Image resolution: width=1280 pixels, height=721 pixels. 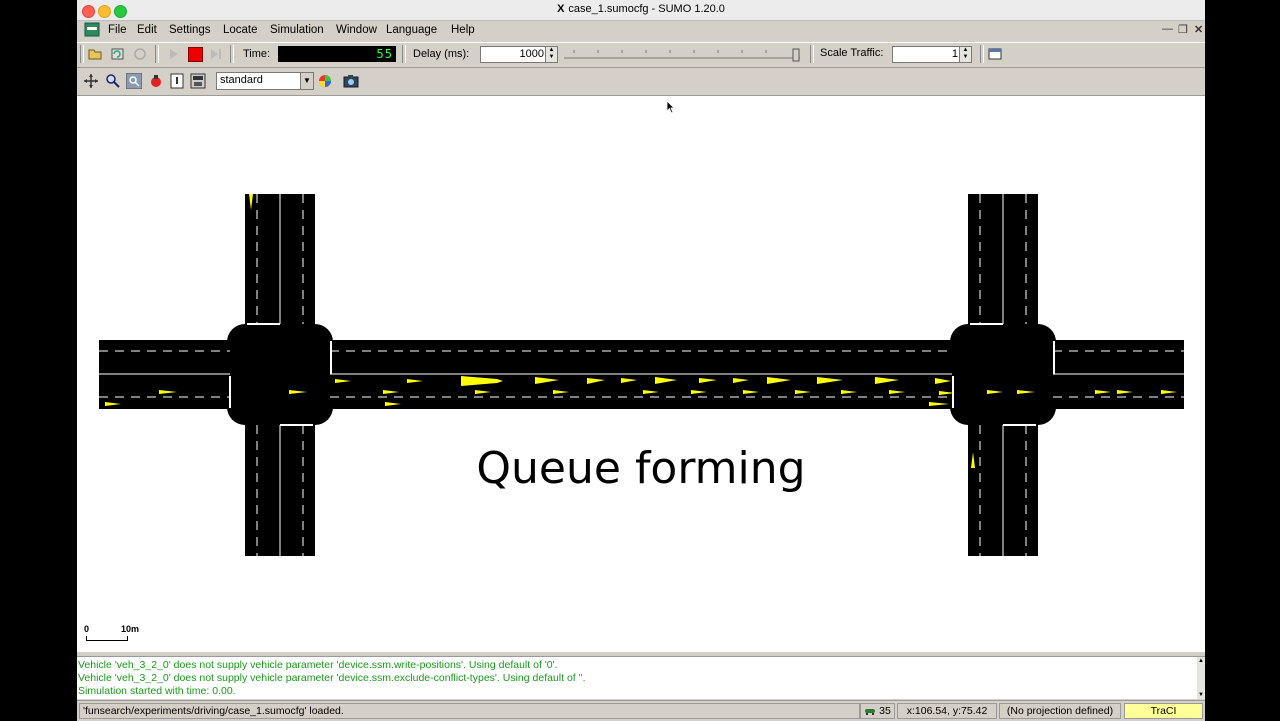 I want to click on locate-tls-icon, so click(x=177, y=81).